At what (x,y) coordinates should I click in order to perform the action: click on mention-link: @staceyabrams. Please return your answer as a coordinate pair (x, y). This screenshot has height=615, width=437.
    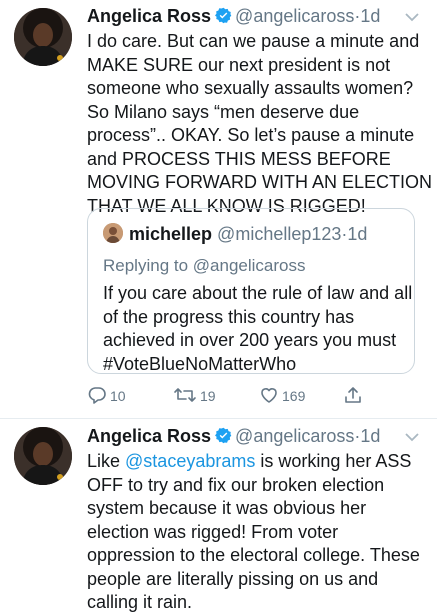
    Looking at the image, I should click on (190, 461).